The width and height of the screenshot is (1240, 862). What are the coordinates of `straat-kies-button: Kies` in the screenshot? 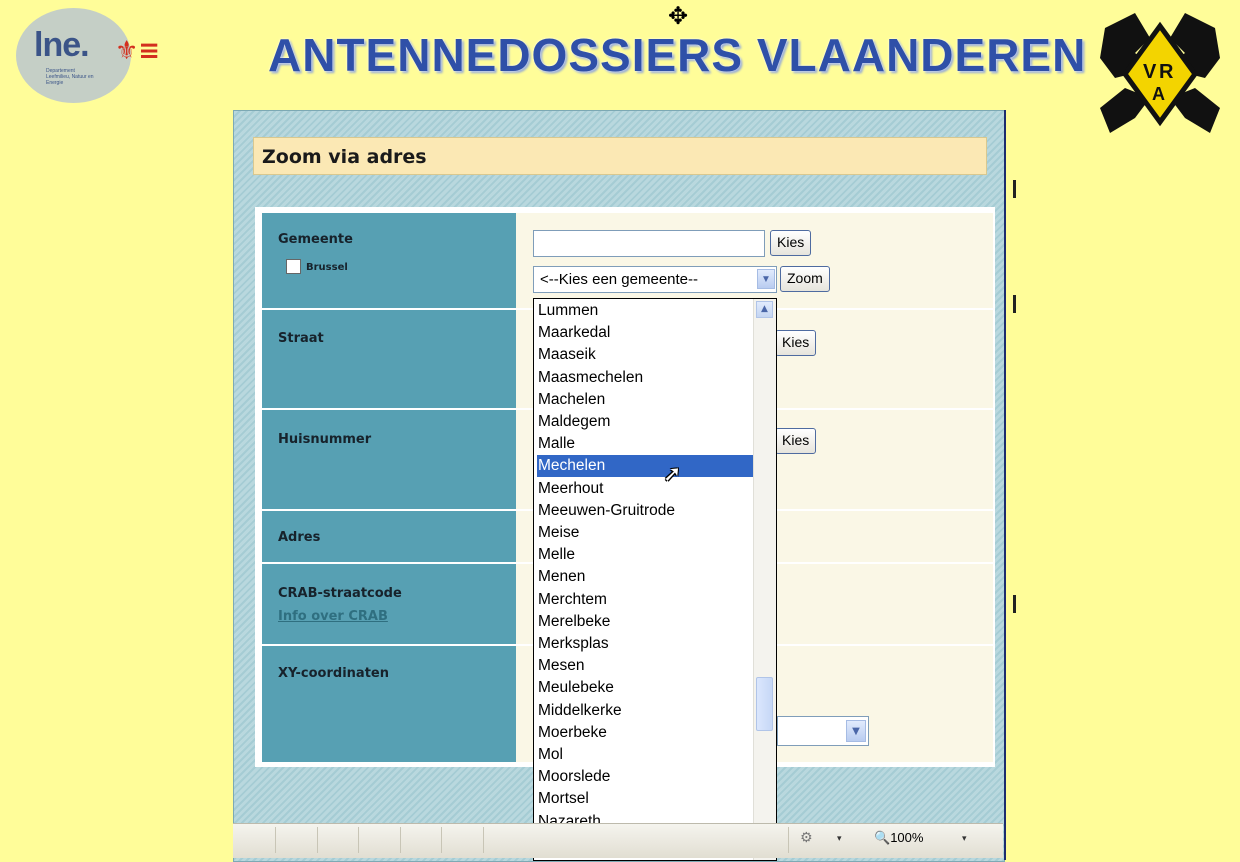 It's located at (796, 343).